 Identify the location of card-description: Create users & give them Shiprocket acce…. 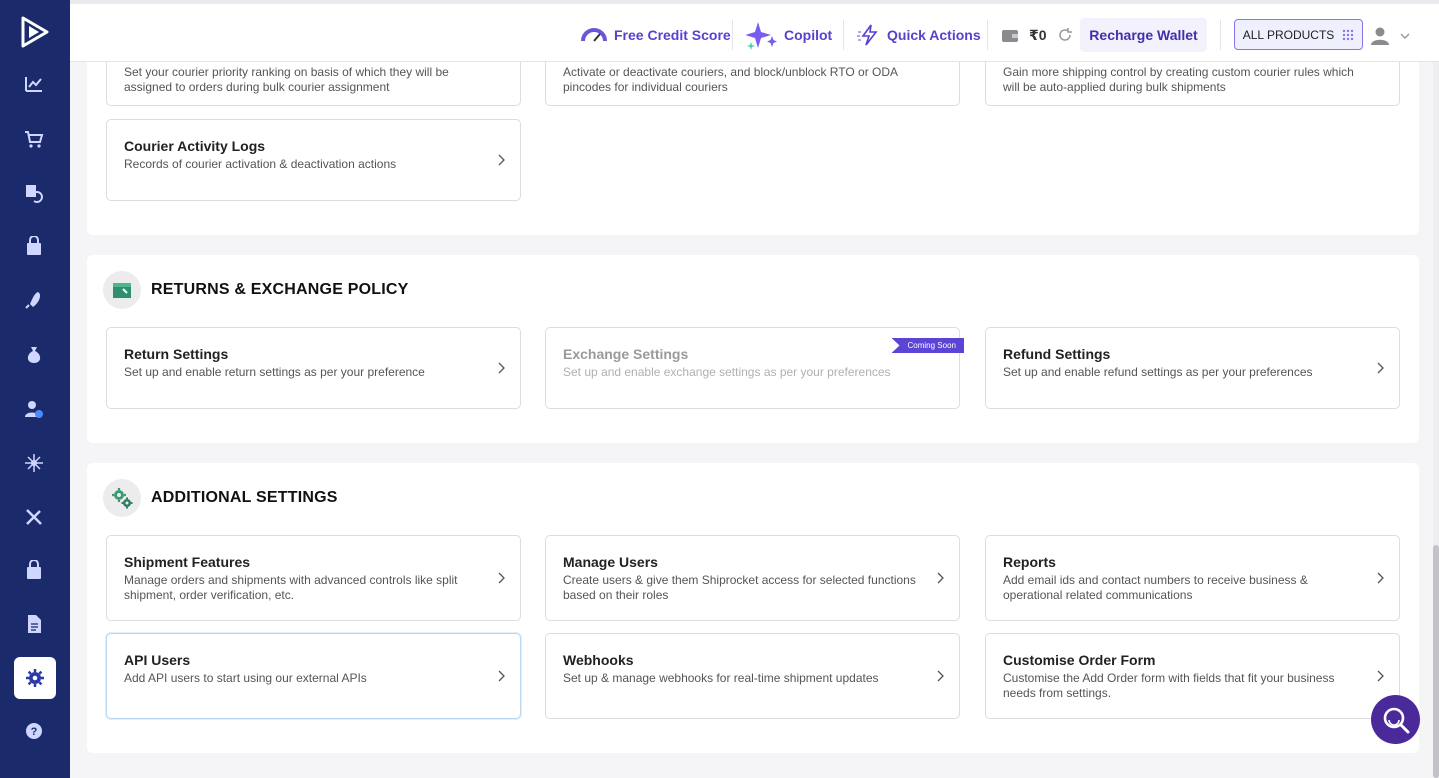
(739, 587).